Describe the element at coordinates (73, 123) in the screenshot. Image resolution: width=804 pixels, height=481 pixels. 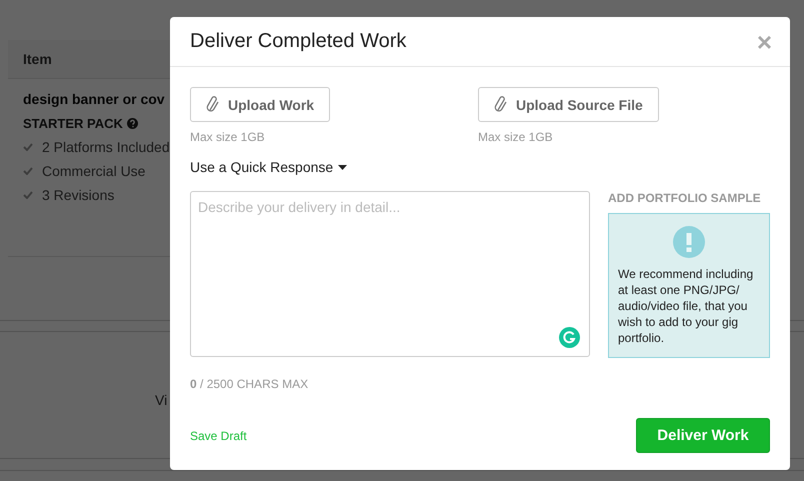
I see `package-name: STARTER PACK` at that location.